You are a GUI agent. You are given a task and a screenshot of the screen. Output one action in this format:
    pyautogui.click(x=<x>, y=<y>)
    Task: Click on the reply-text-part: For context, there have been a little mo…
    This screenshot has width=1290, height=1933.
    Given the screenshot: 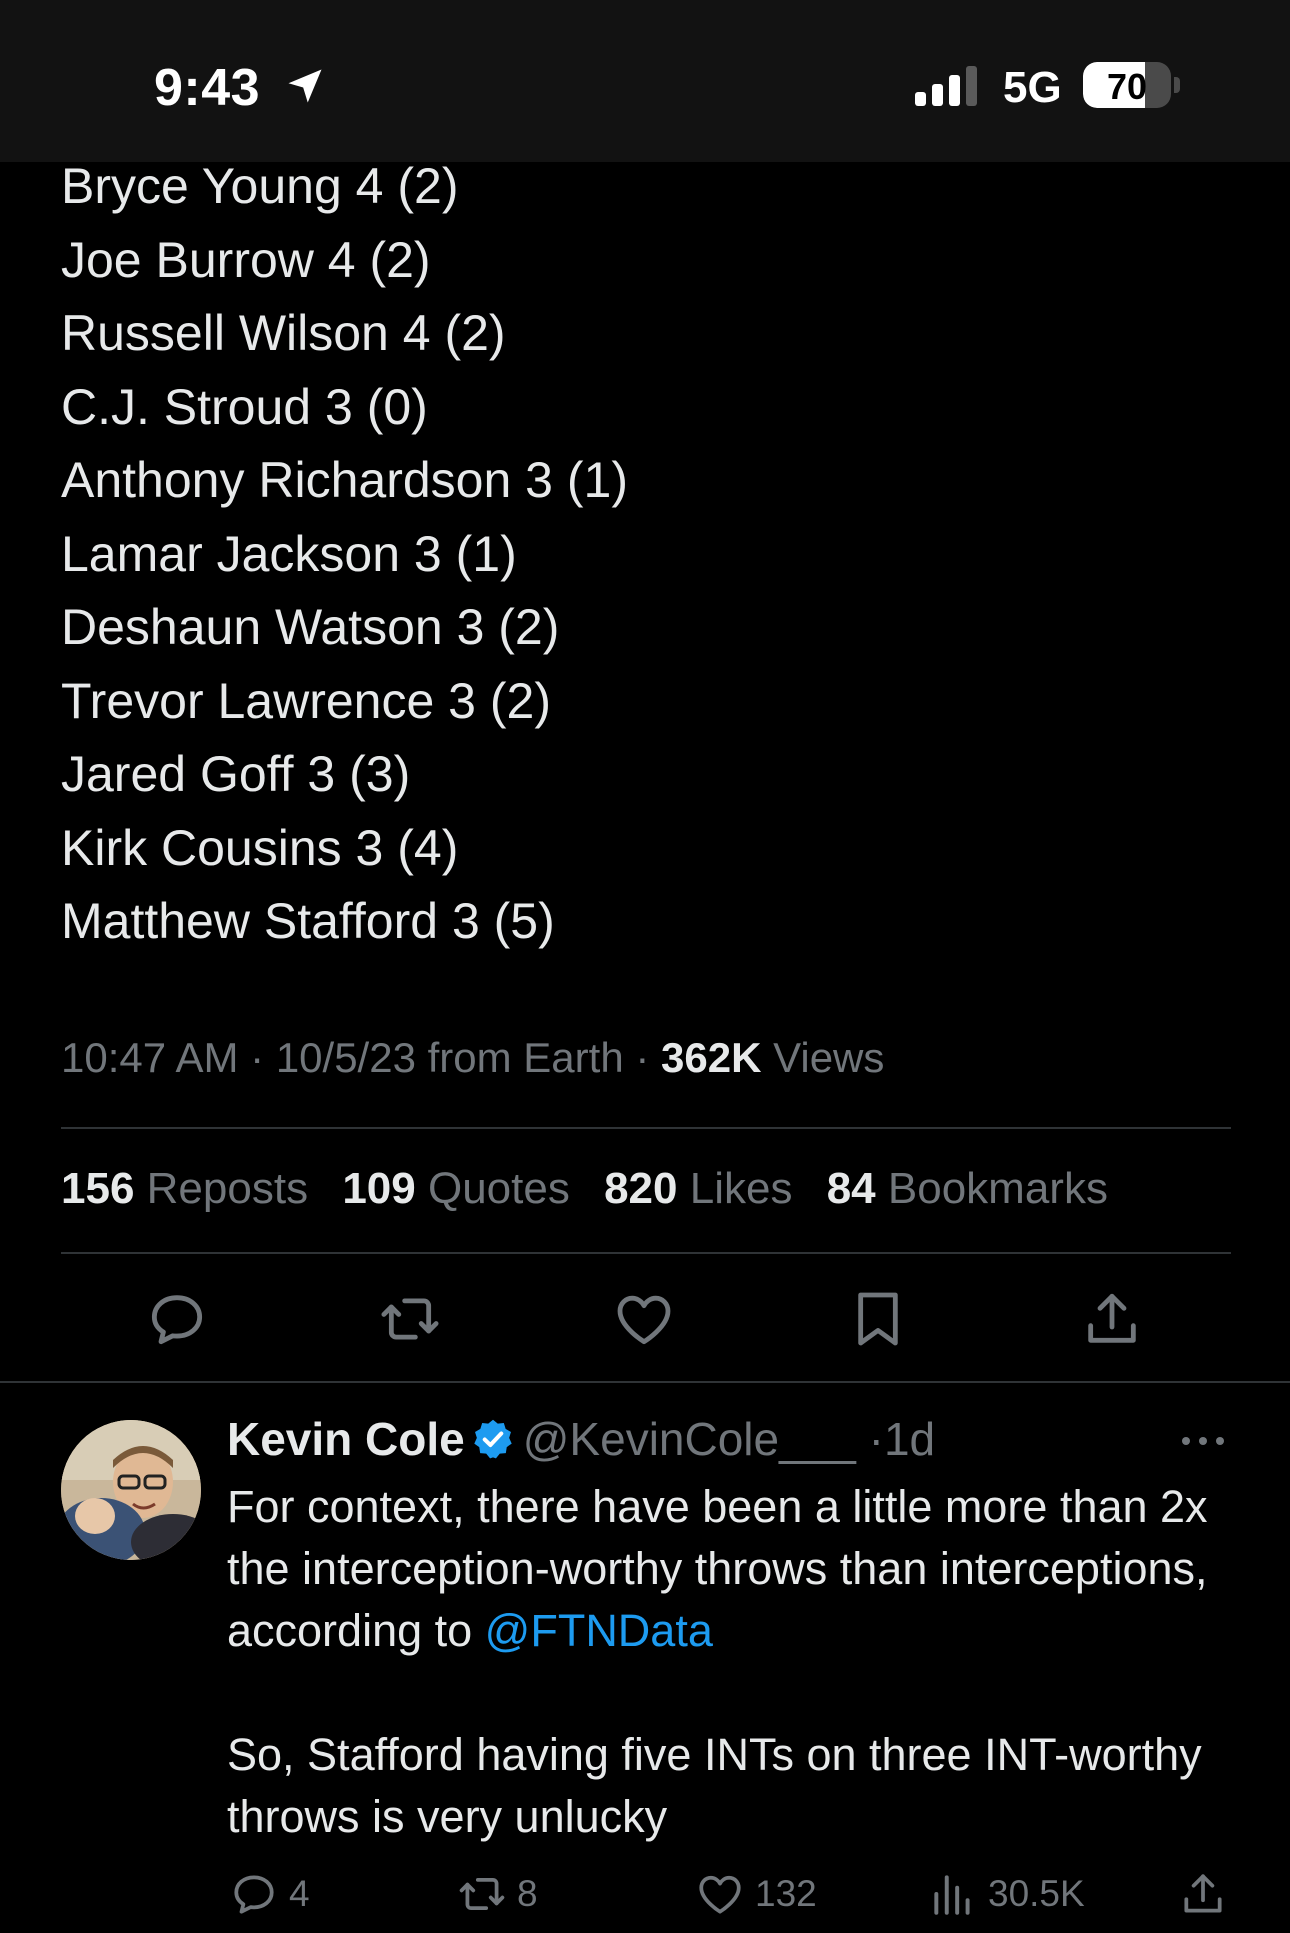 What is the action you would take?
    pyautogui.click(x=717, y=1568)
    